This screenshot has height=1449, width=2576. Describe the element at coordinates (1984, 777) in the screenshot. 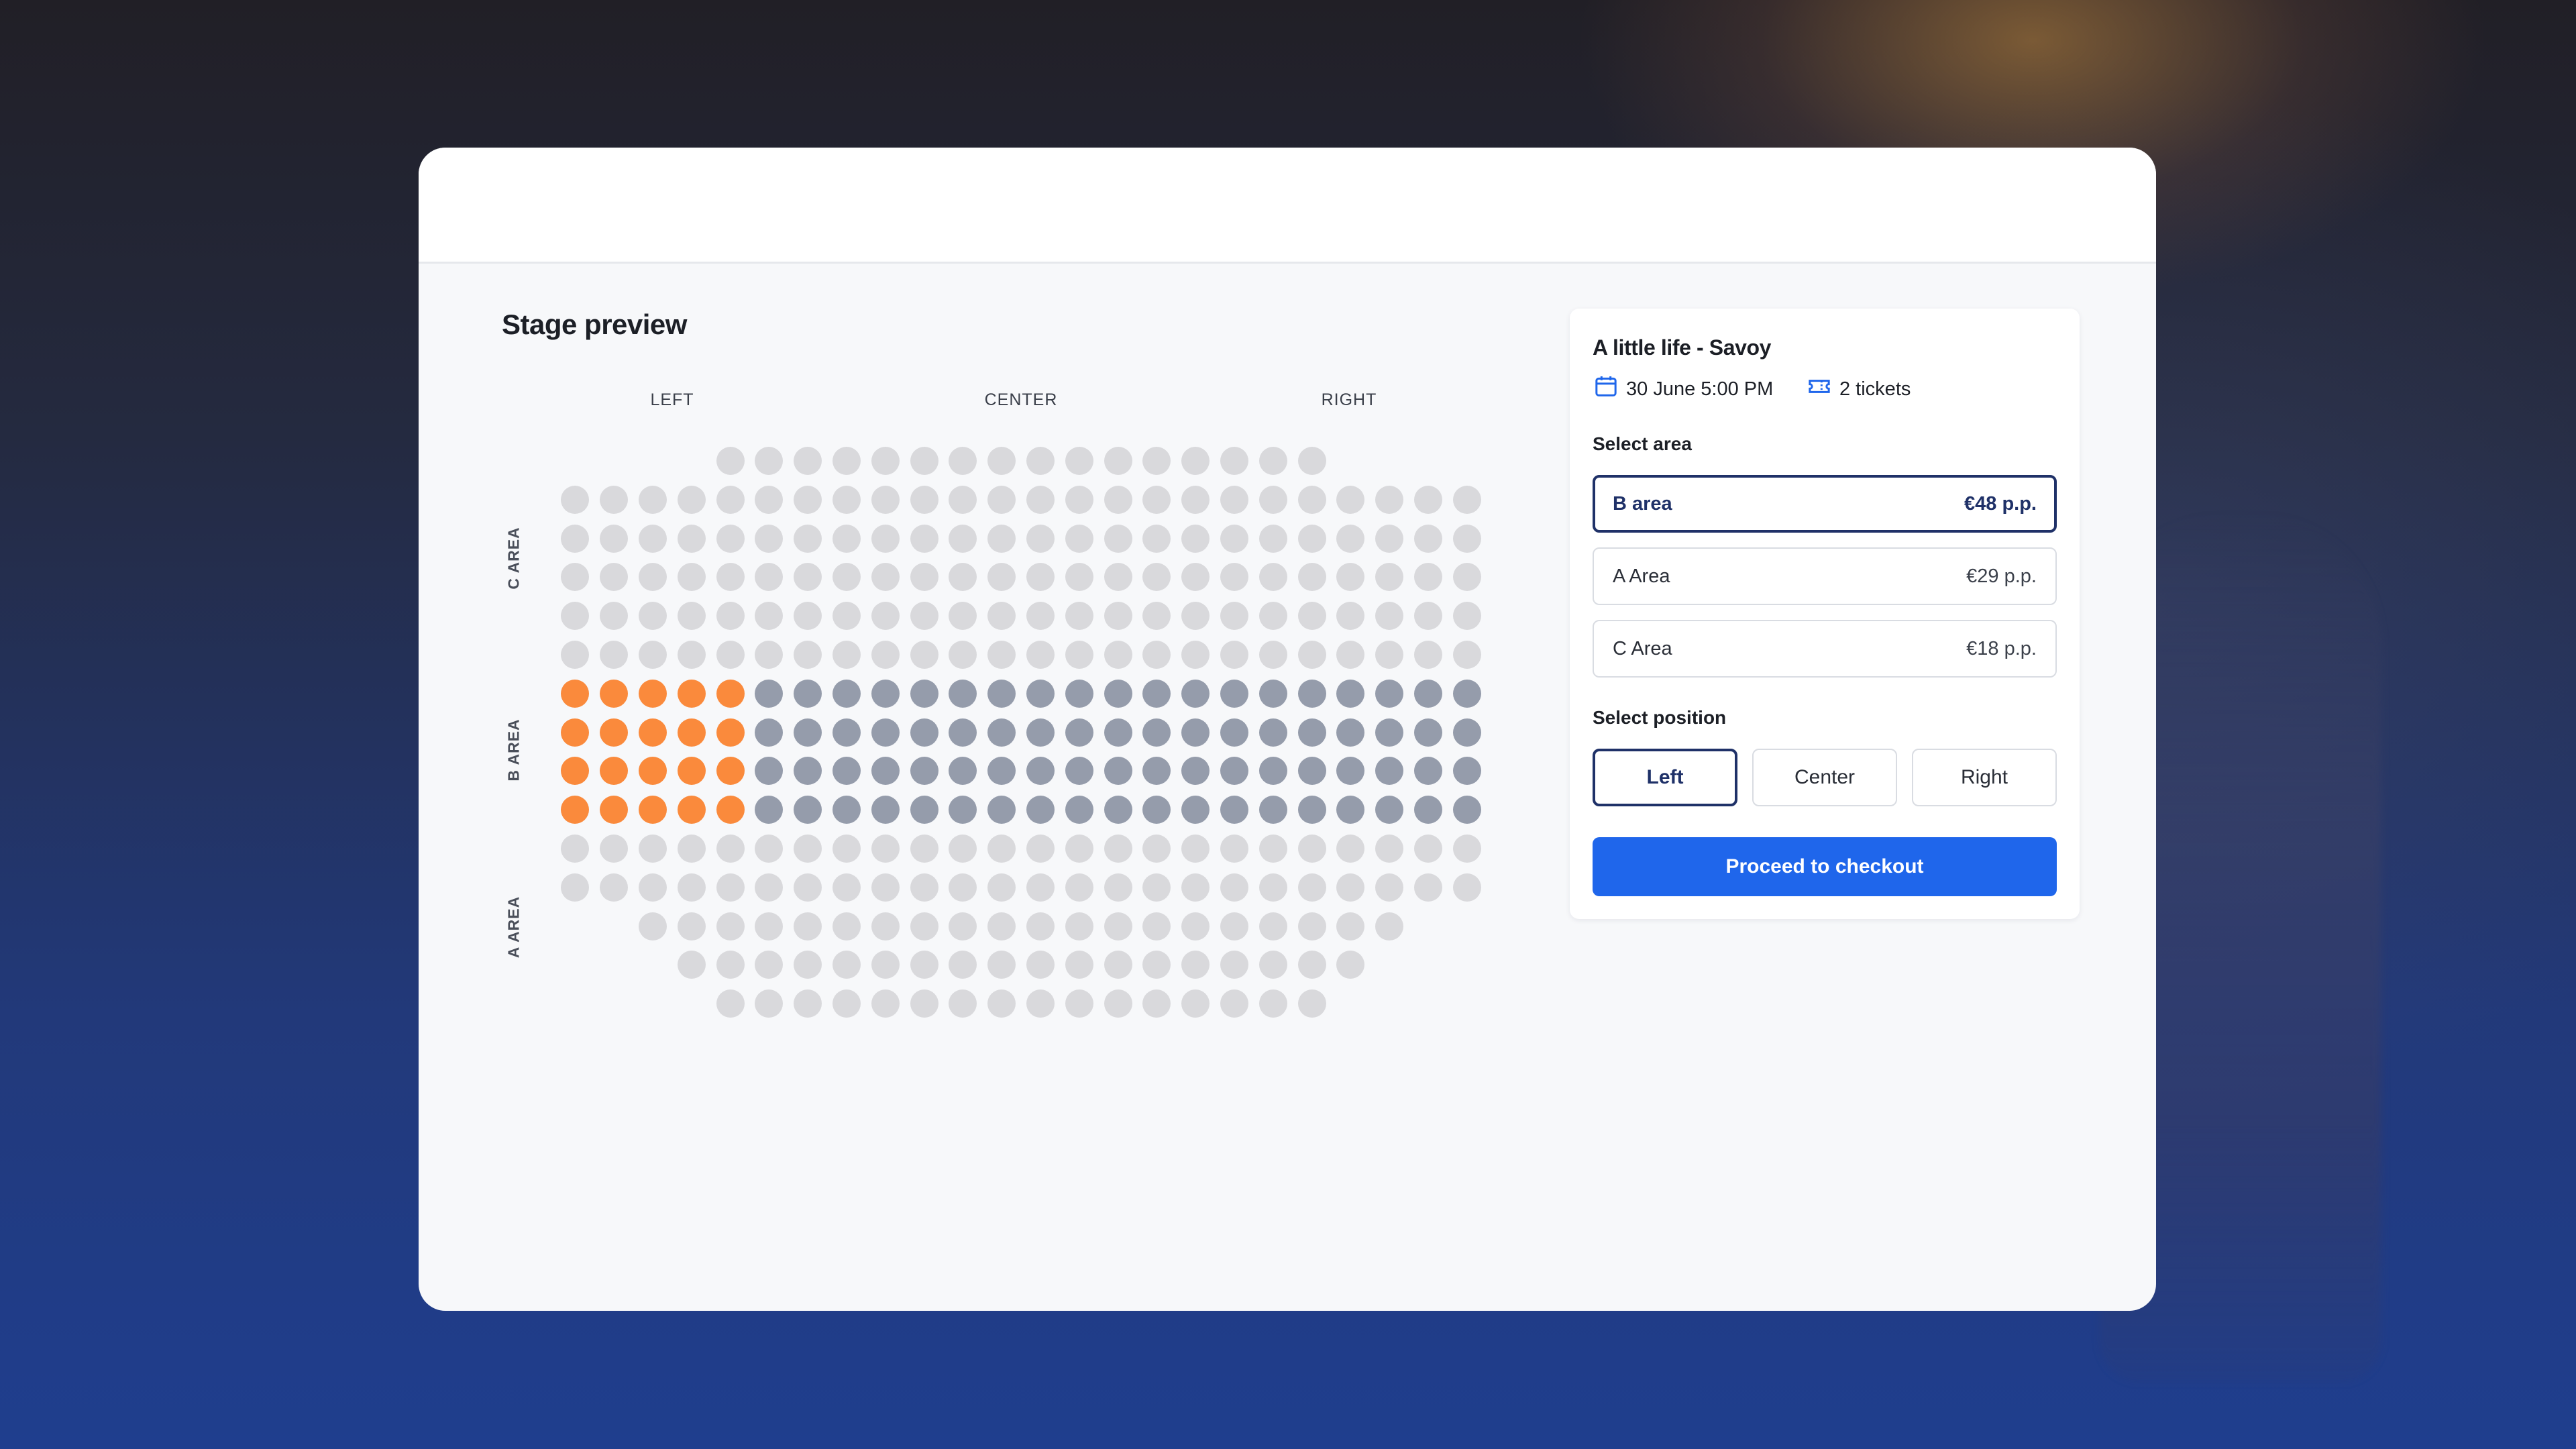

I see `position-right-button: Right` at that location.